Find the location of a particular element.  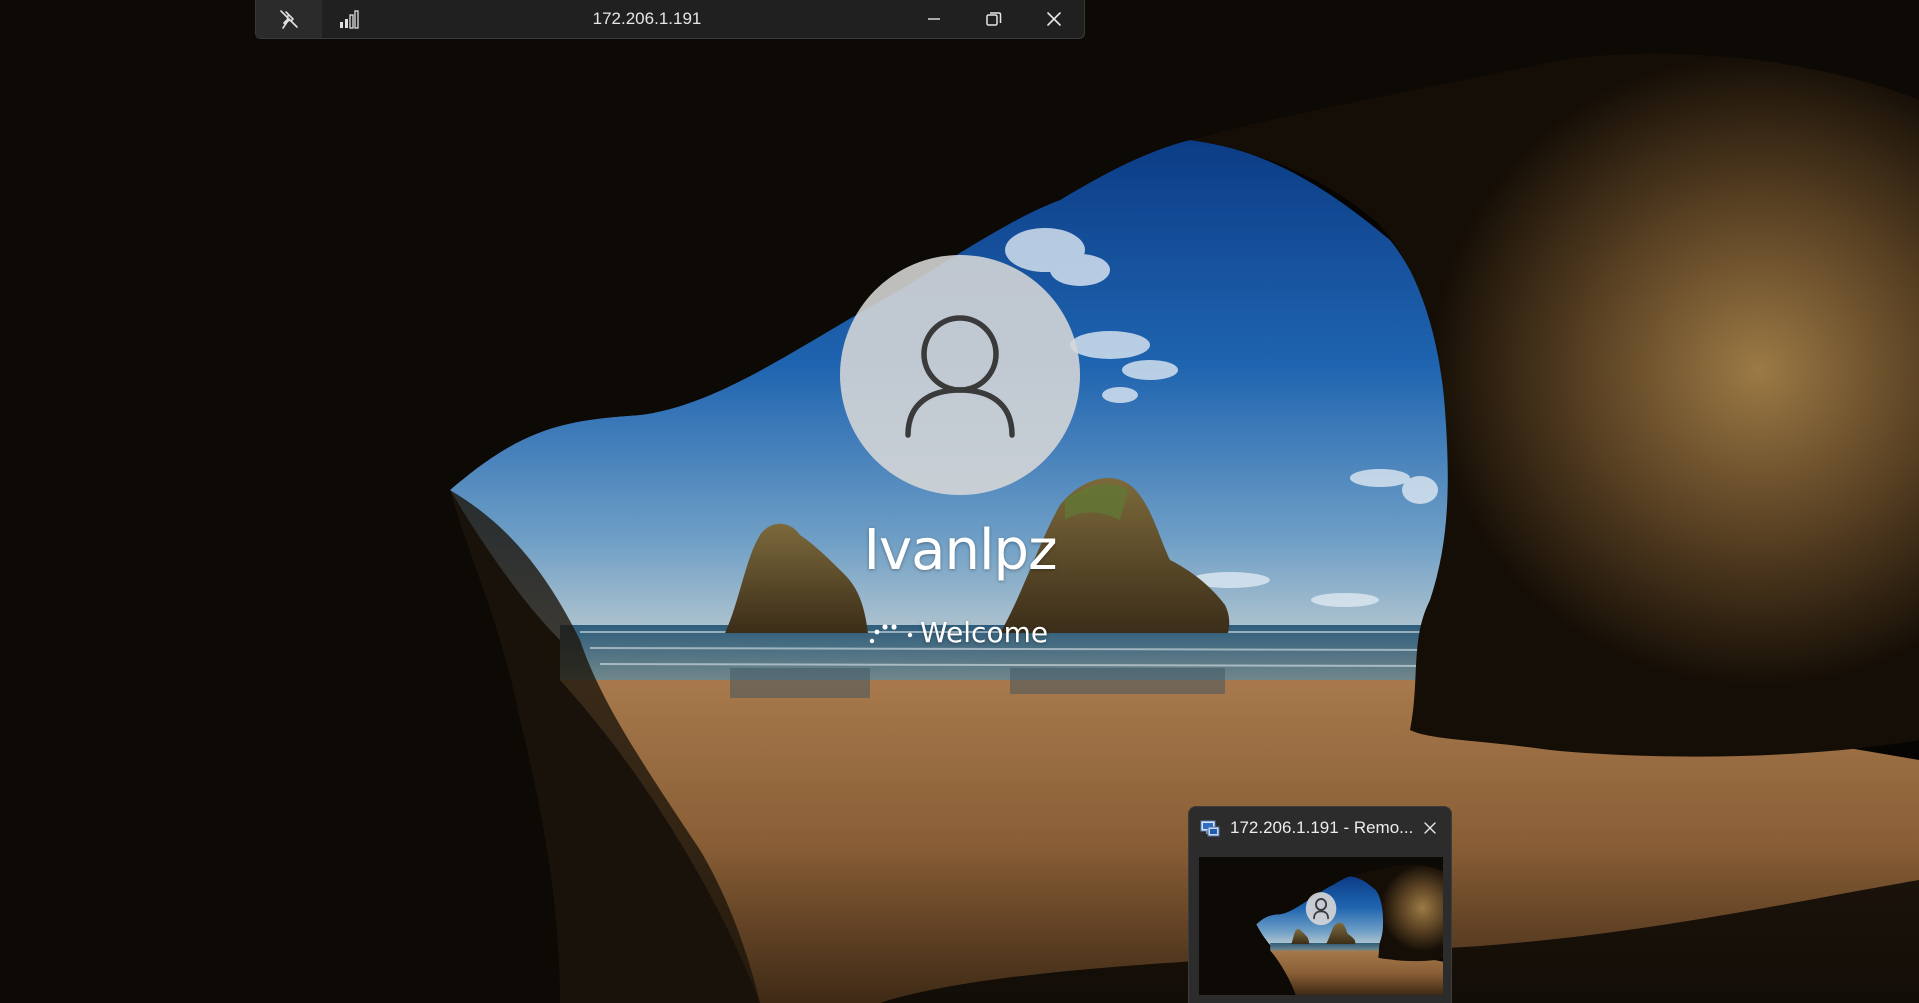

connection-quality-button is located at coordinates (351, 19).